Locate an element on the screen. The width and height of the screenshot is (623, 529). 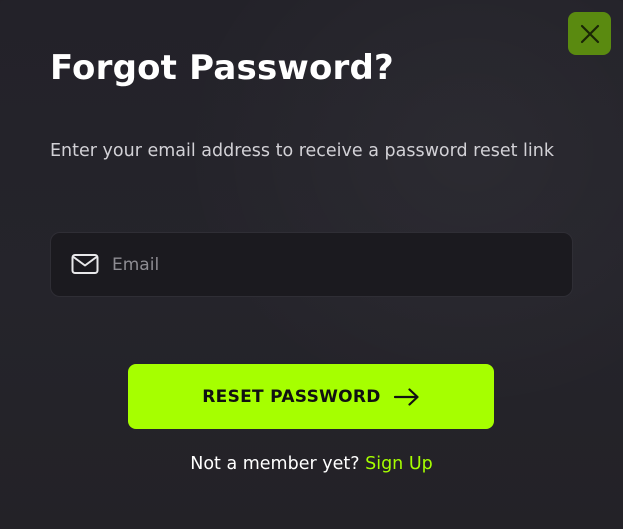
arrow-right-icon is located at coordinates (406, 396).